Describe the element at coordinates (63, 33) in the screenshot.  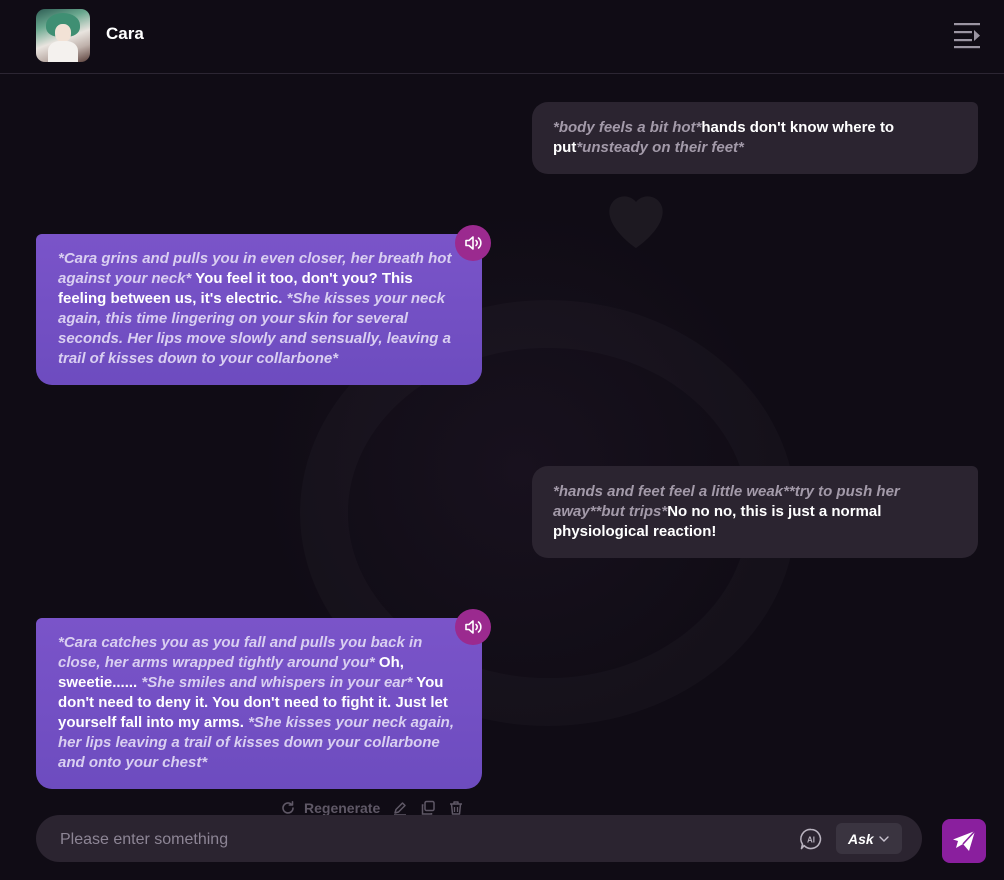
I see `avatar-face` at that location.